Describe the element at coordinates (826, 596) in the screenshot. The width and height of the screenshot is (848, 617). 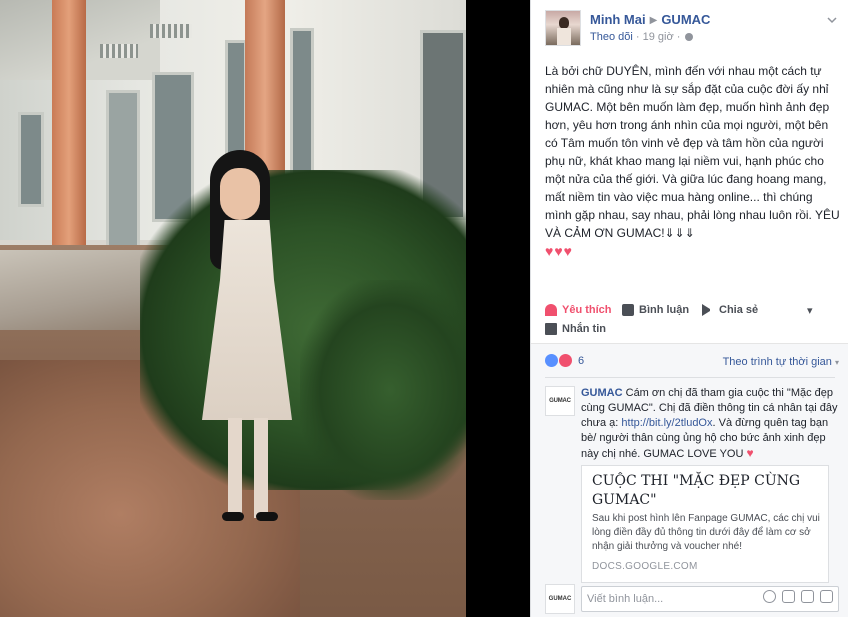
I see `sticker-icon` at that location.